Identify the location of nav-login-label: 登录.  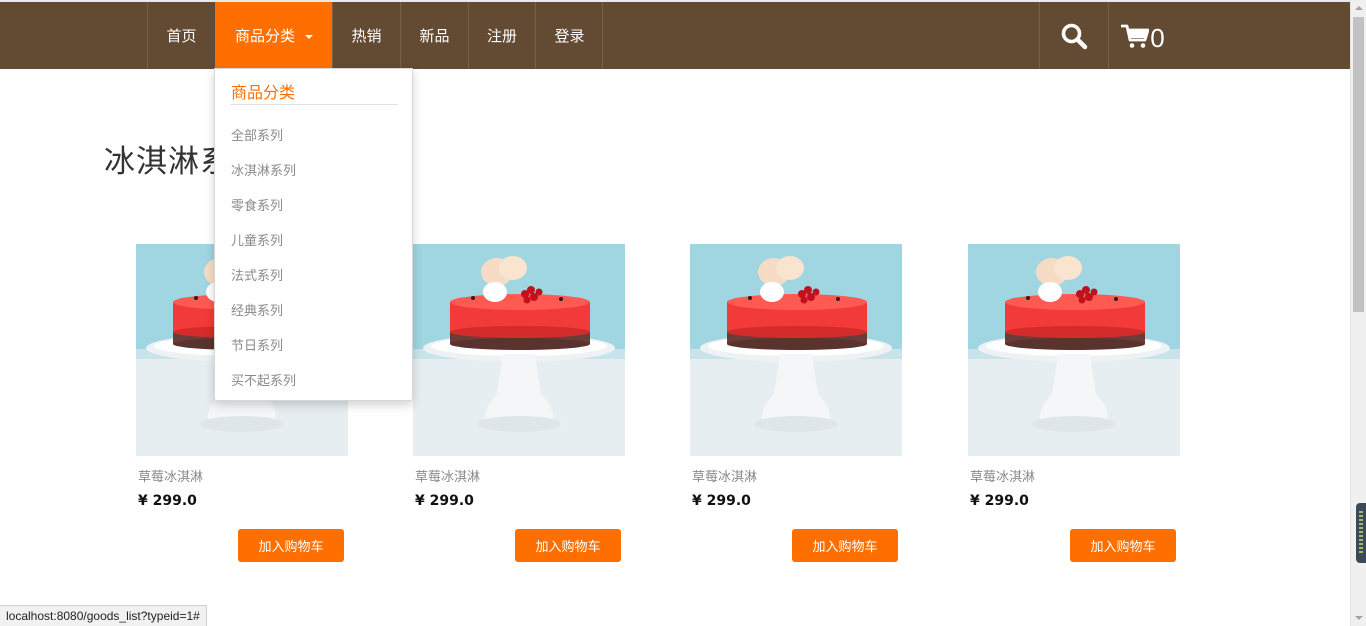
(569, 36).